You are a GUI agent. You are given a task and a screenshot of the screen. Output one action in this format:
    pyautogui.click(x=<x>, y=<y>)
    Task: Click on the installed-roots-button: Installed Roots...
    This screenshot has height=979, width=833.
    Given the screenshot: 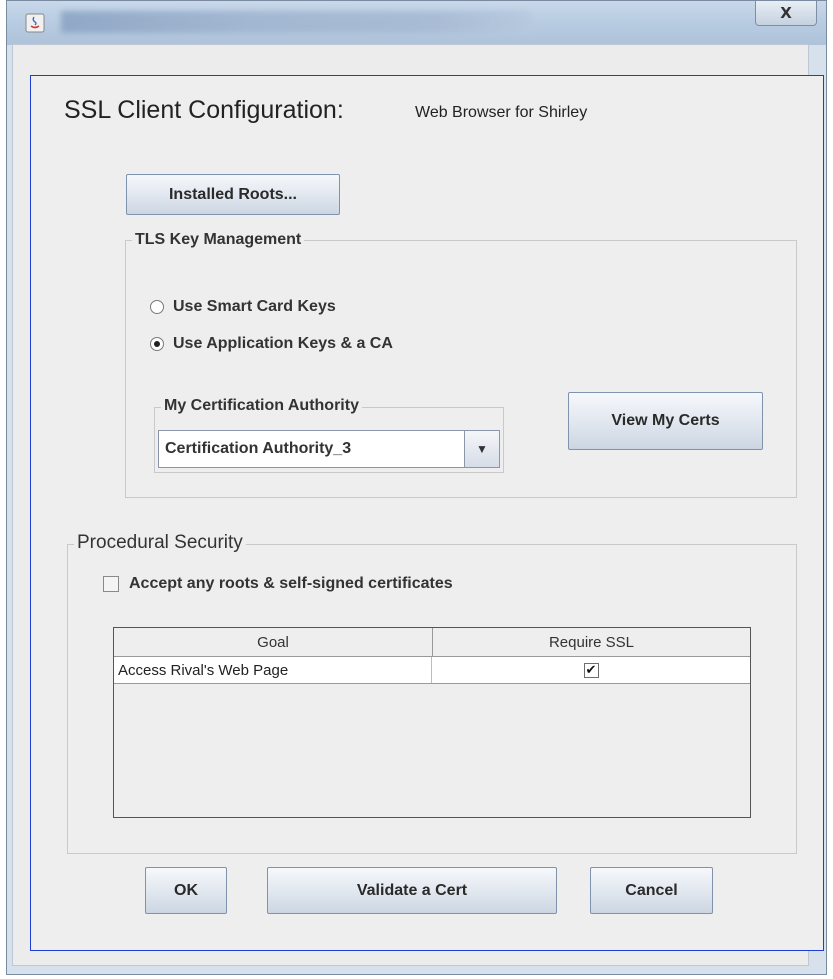 What is the action you would take?
    pyautogui.click(x=233, y=194)
    